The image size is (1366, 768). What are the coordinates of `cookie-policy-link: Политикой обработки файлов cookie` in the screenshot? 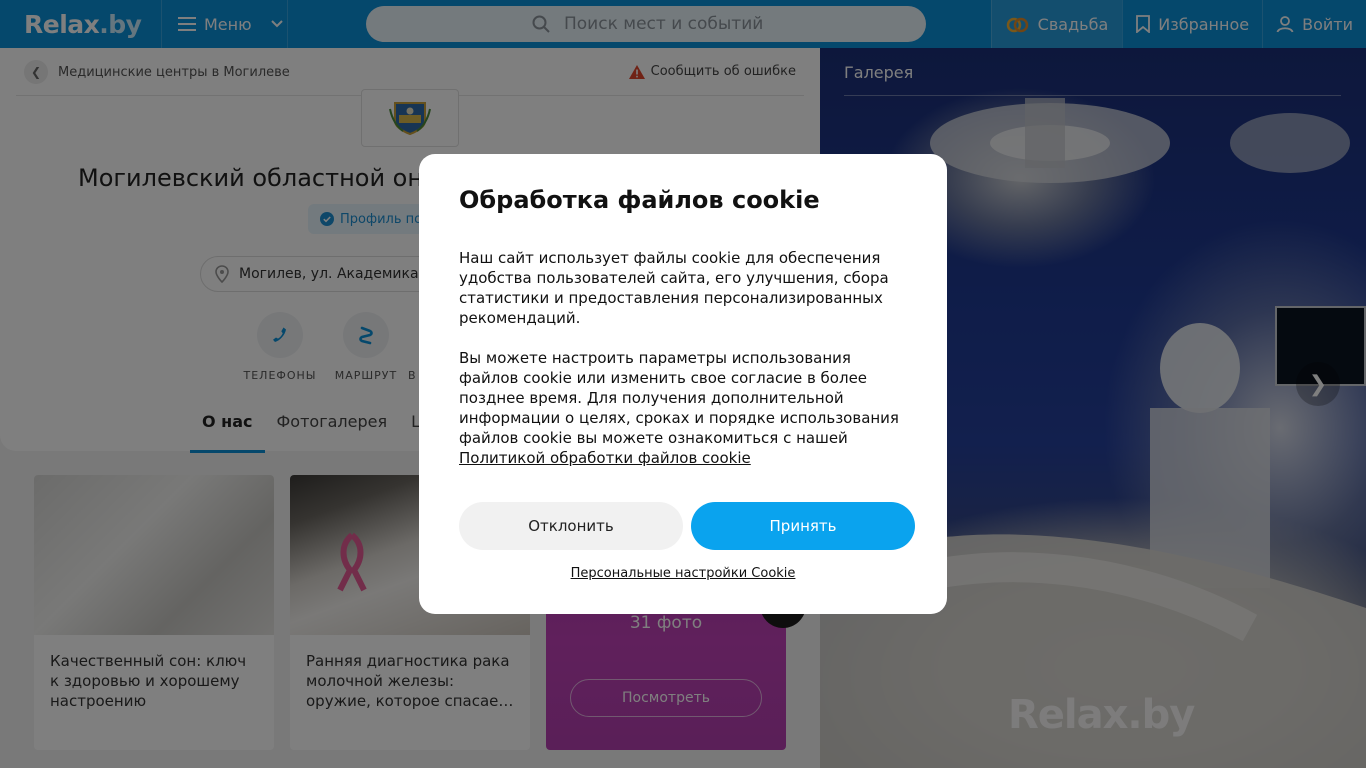 It's located at (605, 458).